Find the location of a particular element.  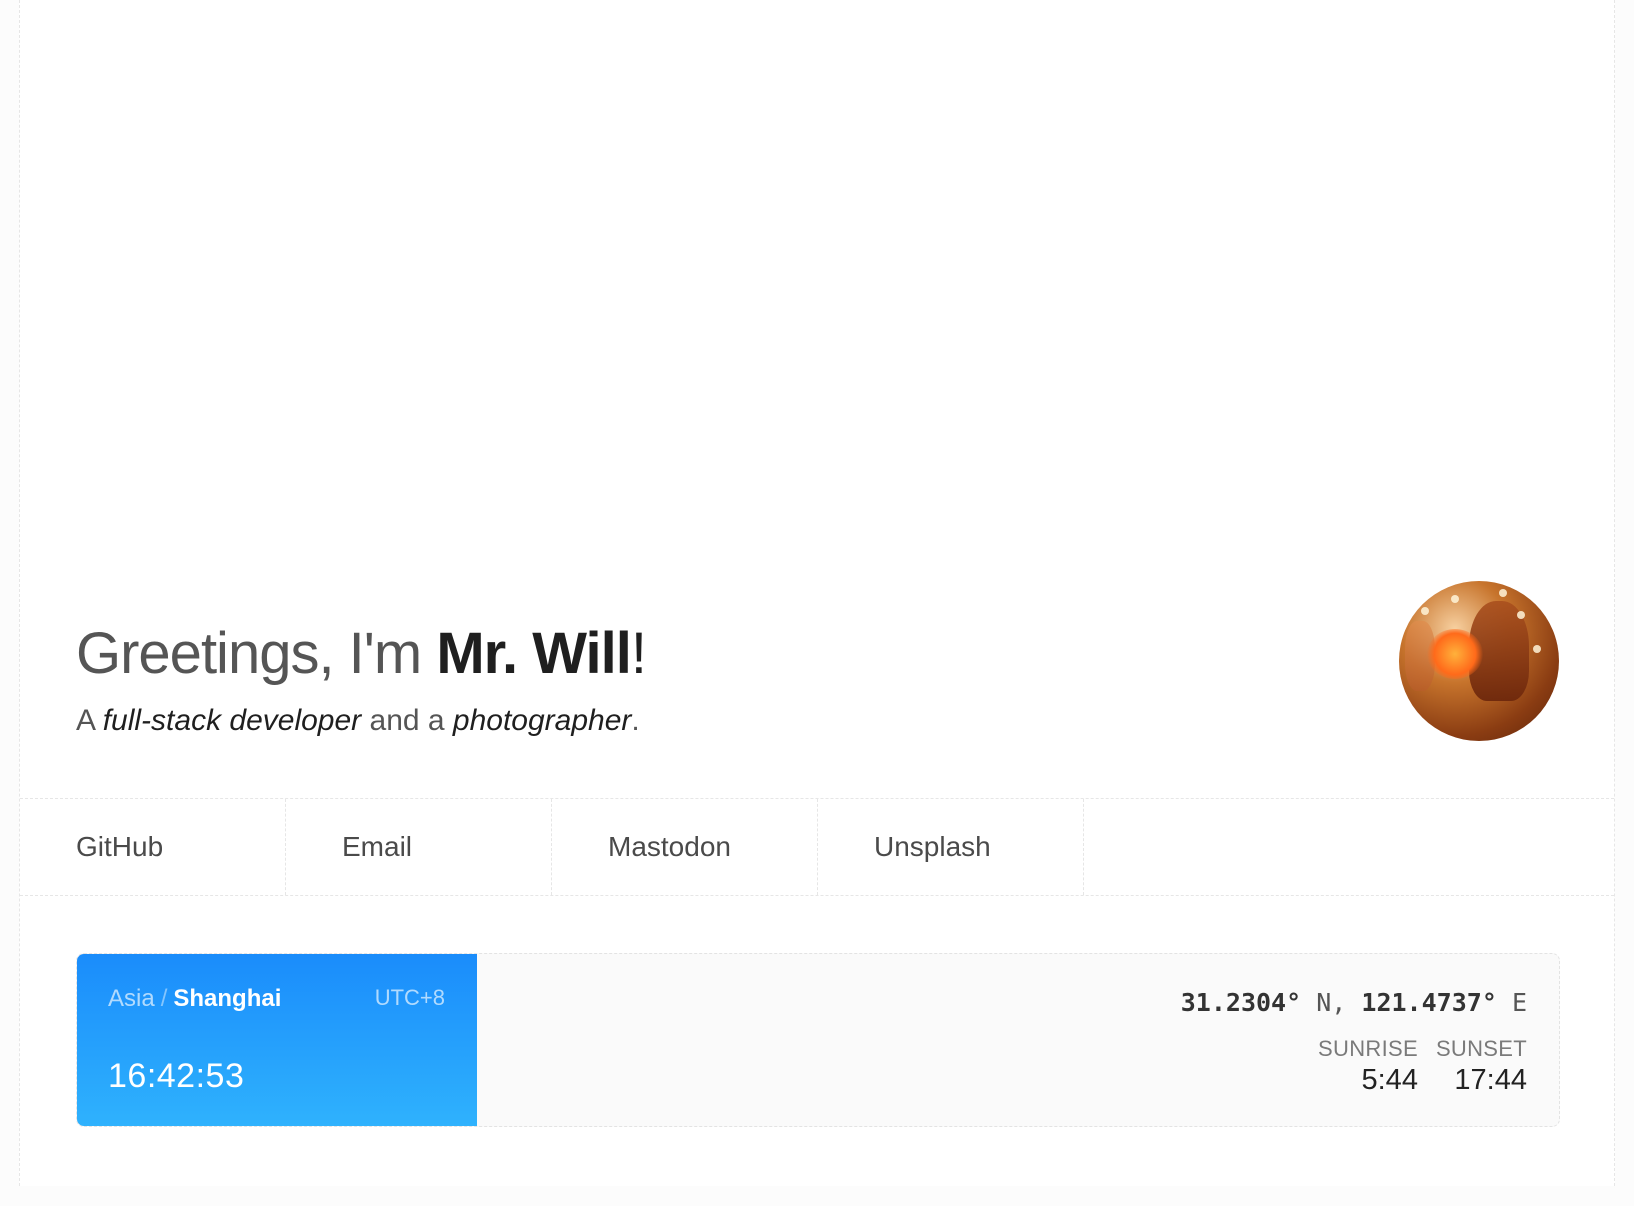

tagline-role-photographer: photographer is located at coordinates (542, 720).